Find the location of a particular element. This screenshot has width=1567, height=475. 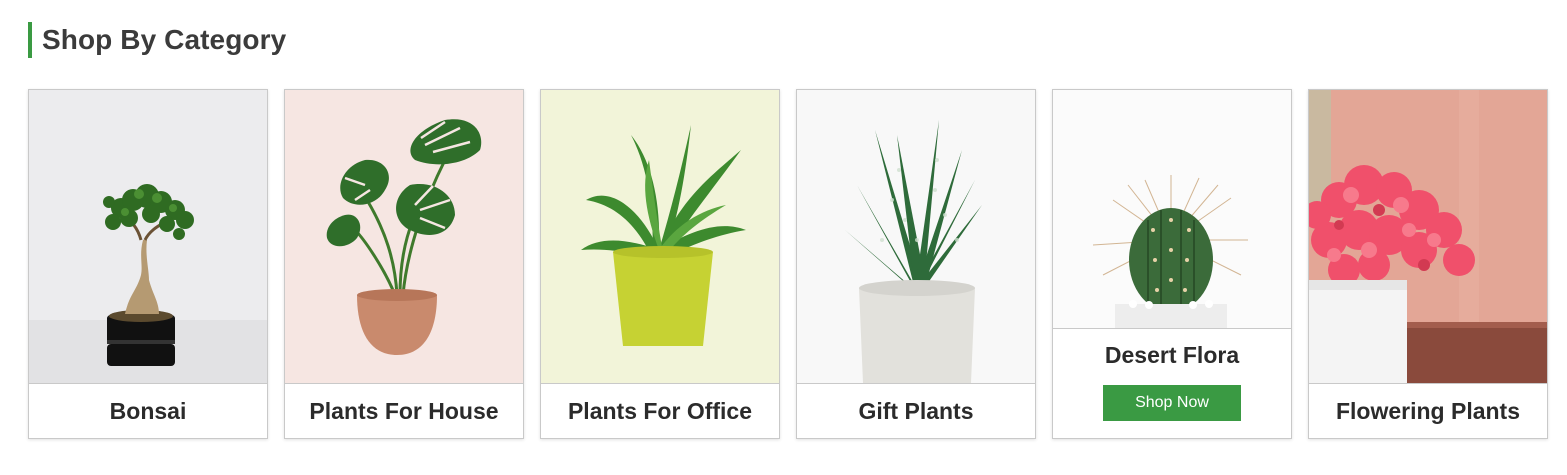

category-card-flowering-plants: Flowering Plants is located at coordinates (1428, 264).